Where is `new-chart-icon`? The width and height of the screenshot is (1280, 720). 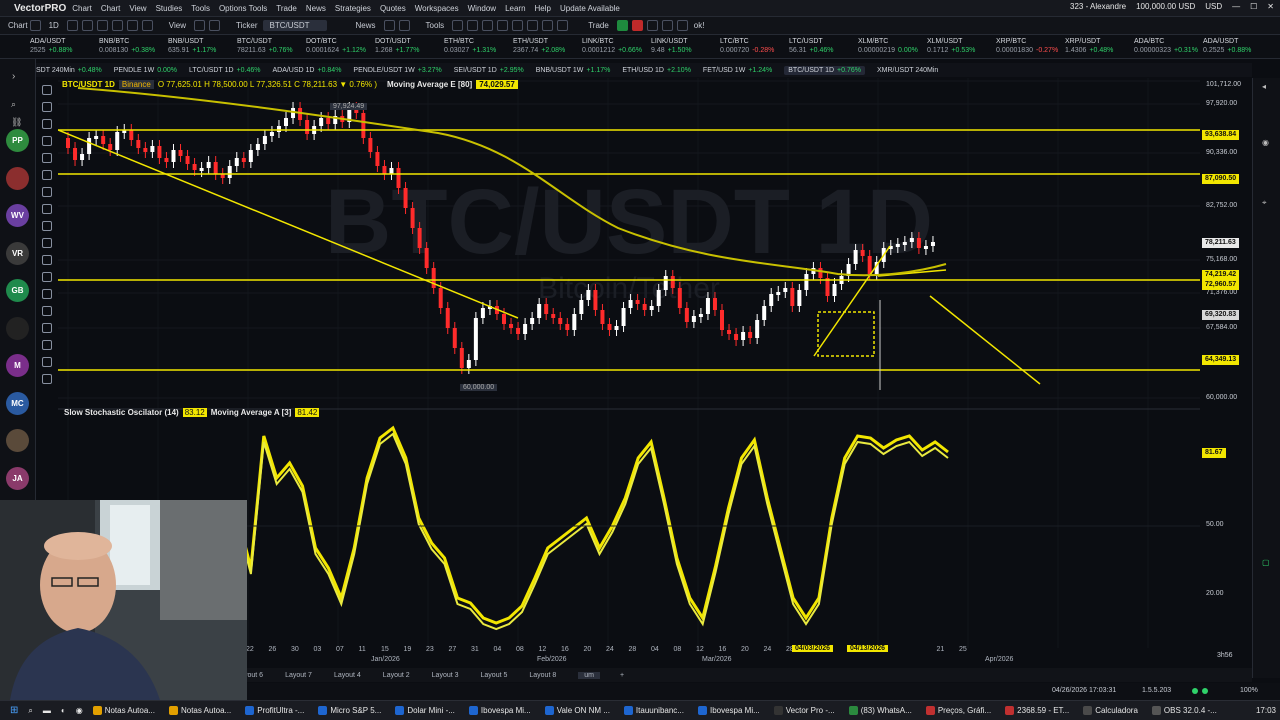 new-chart-icon is located at coordinates (35, 25).